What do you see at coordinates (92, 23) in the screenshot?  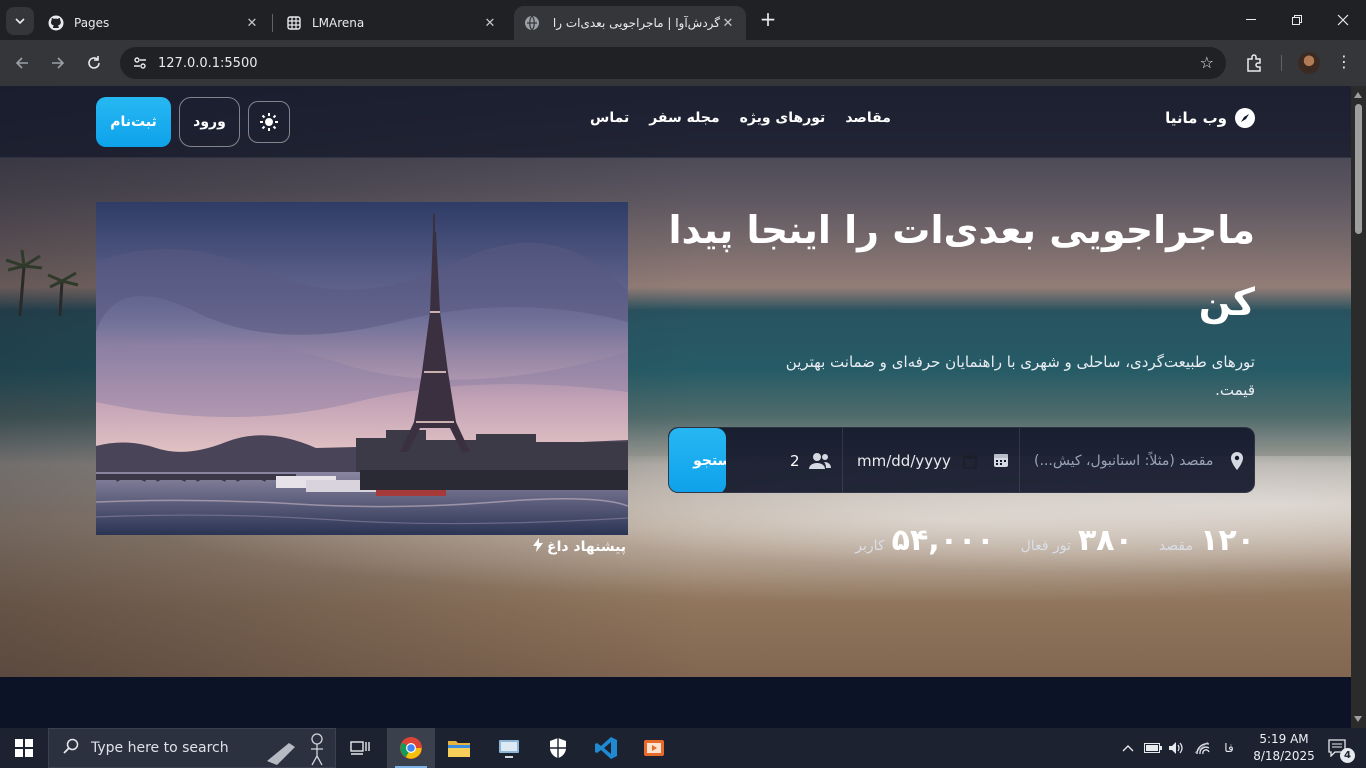 I see `tab-title: Pages` at bounding box center [92, 23].